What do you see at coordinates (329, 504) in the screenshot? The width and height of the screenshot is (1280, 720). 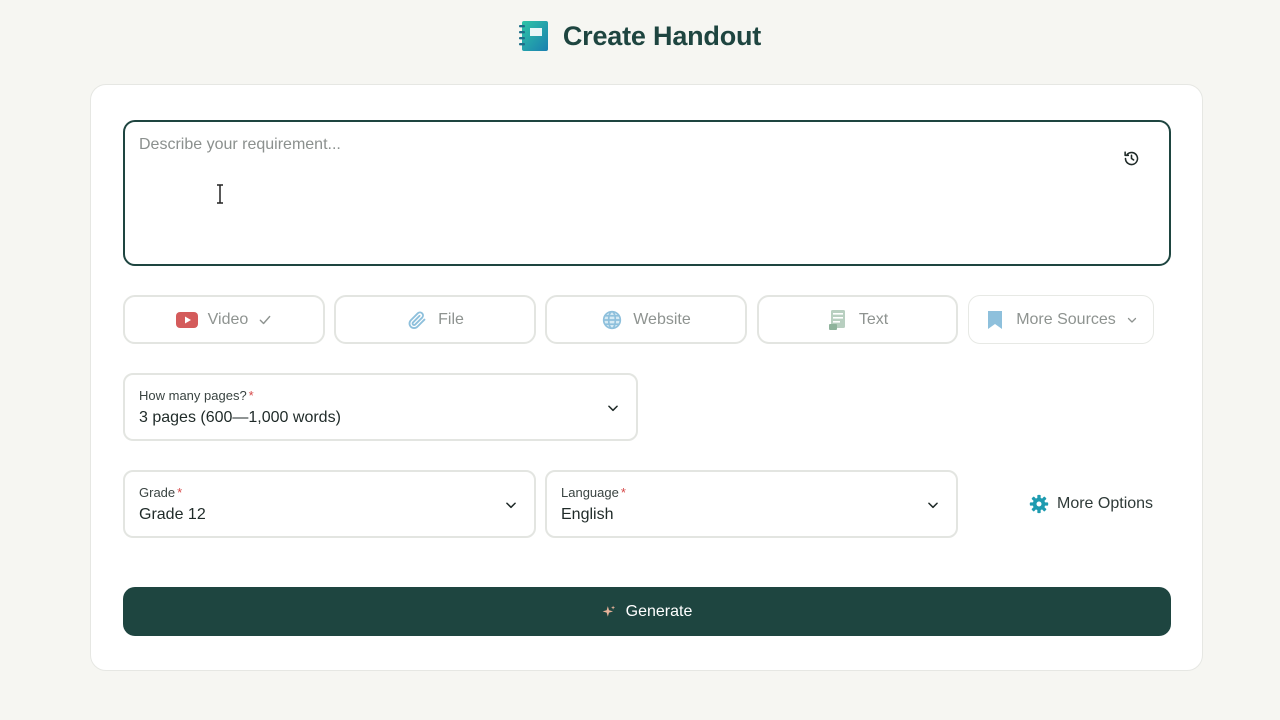 I see `grade-select: Grade * Grade 12` at bounding box center [329, 504].